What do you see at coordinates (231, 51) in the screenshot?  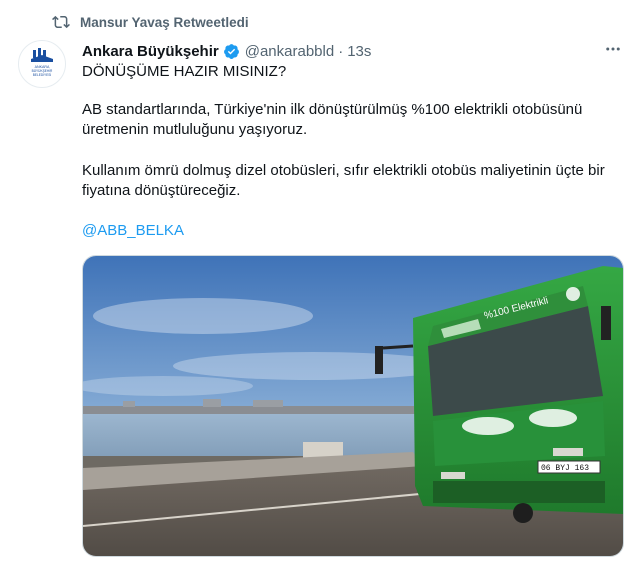 I see `verified-badge-icon` at bounding box center [231, 51].